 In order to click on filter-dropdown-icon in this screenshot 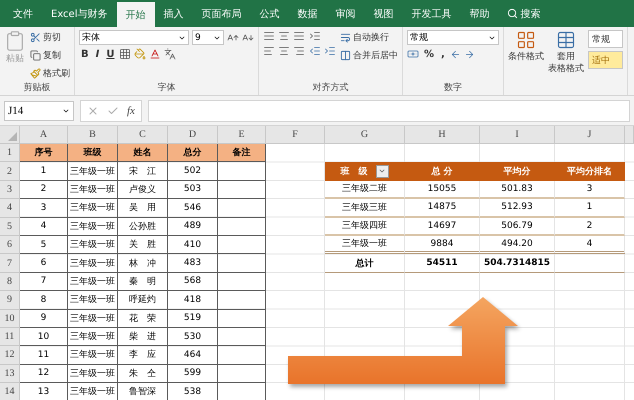, I will do `click(382, 171)`.